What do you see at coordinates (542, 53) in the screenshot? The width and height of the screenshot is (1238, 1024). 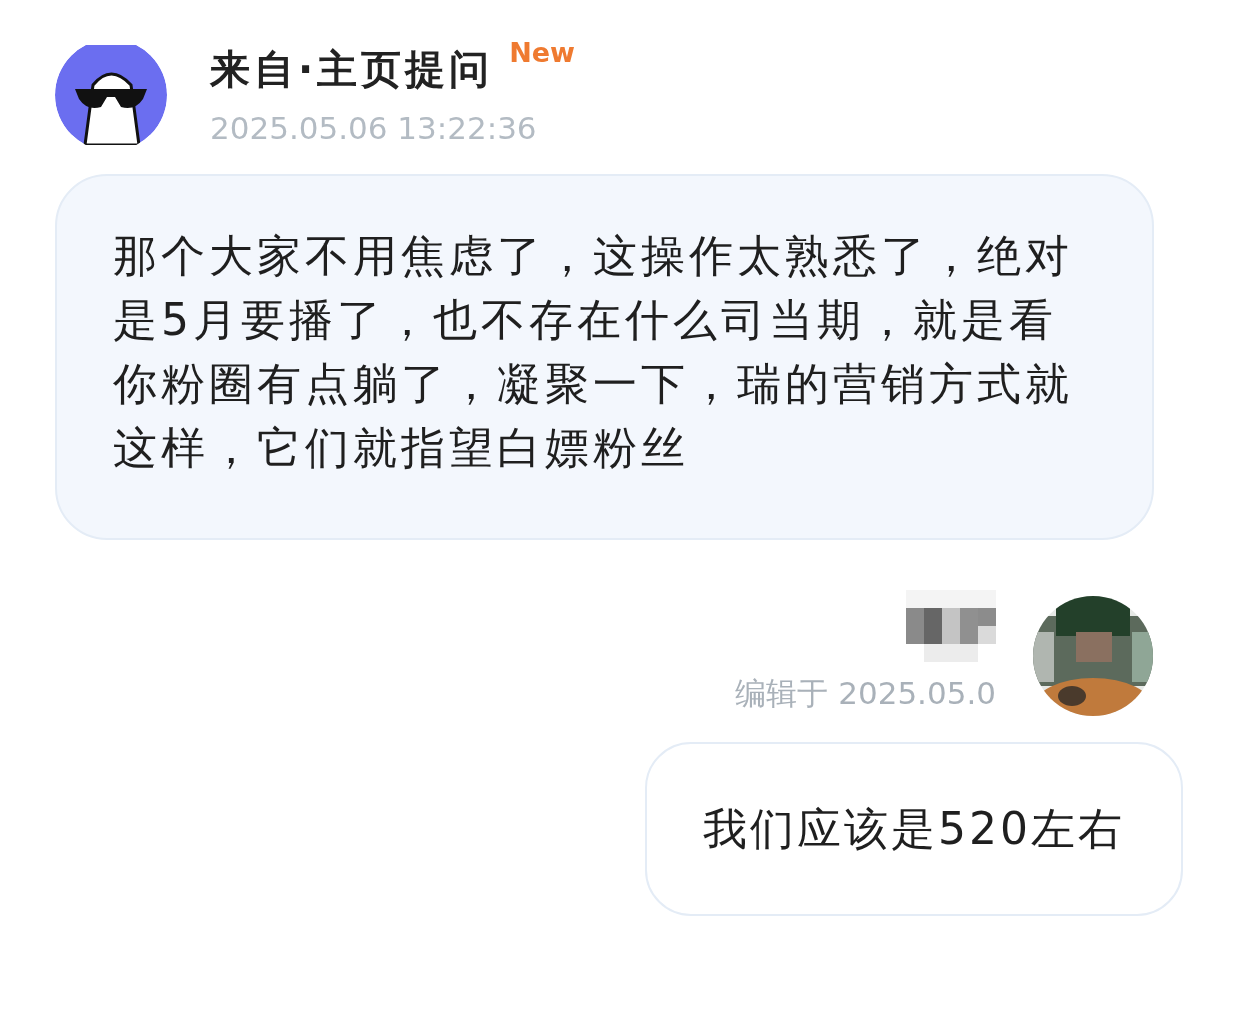 I see `new-label: New` at bounding box center [542, 53].